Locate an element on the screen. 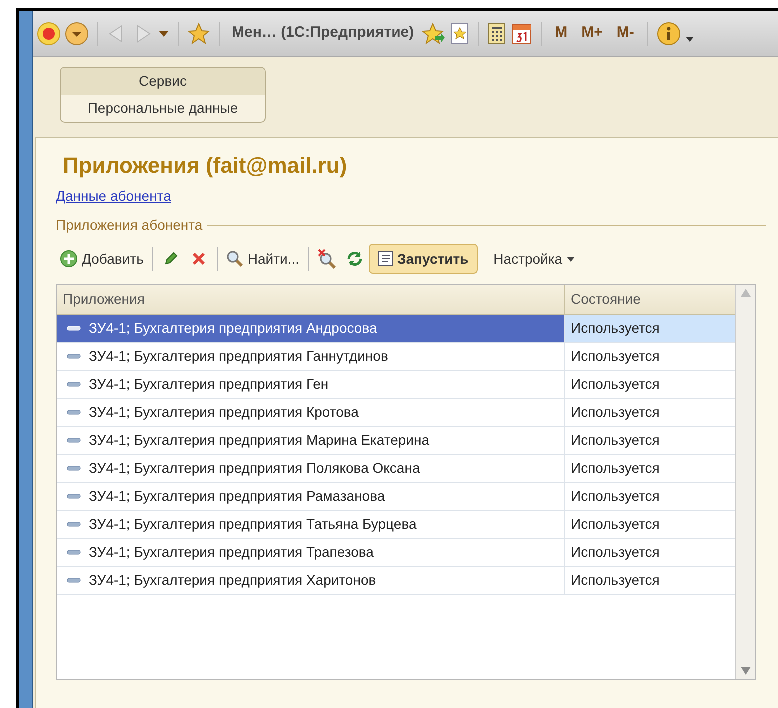 The height and width of the screenshot is (708, 778). refresh-icon is located at coordinates (355, 259).